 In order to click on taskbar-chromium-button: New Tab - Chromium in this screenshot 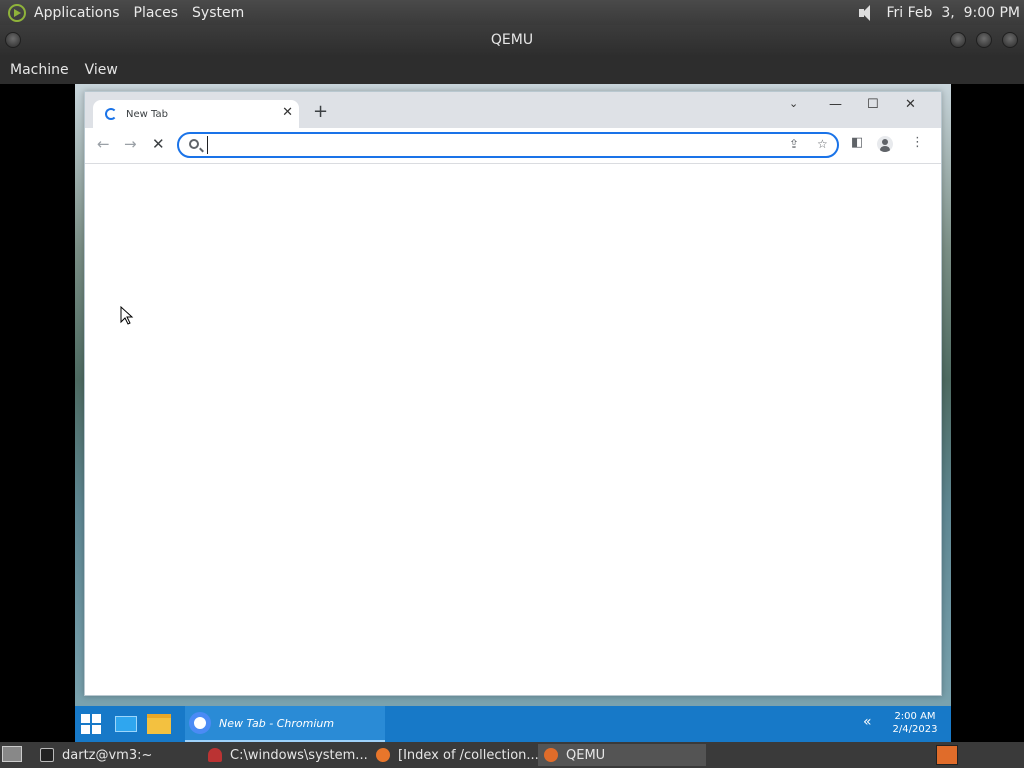, I will do `click(285, 724)`.